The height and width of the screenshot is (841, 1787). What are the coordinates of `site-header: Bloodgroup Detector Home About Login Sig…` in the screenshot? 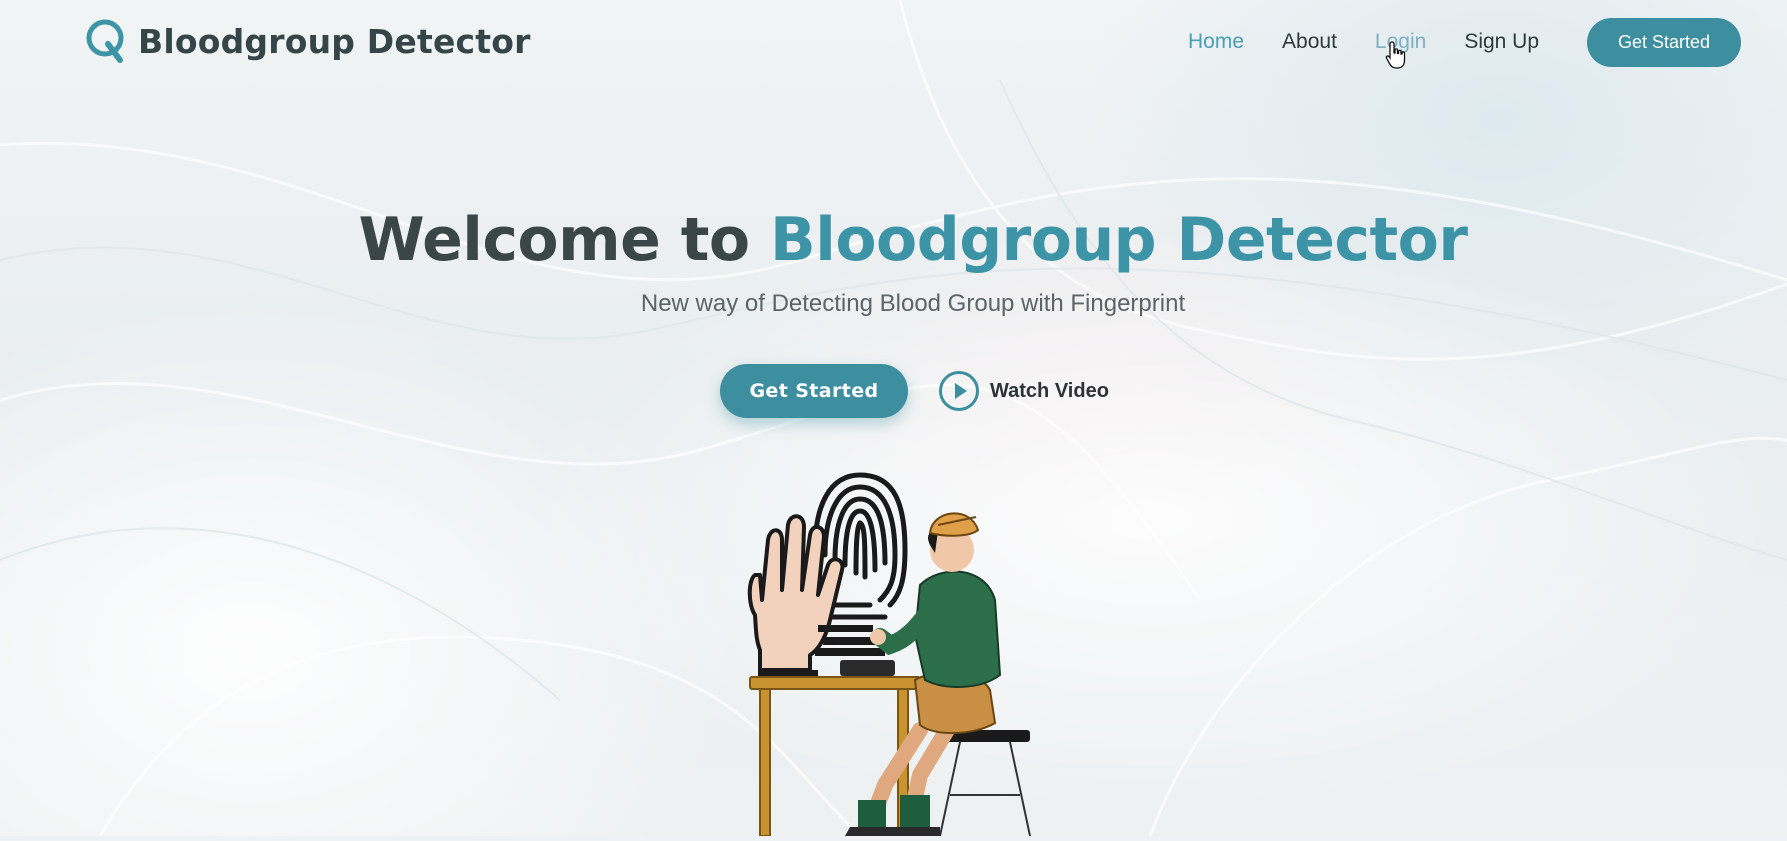 It's located at (893, 43).